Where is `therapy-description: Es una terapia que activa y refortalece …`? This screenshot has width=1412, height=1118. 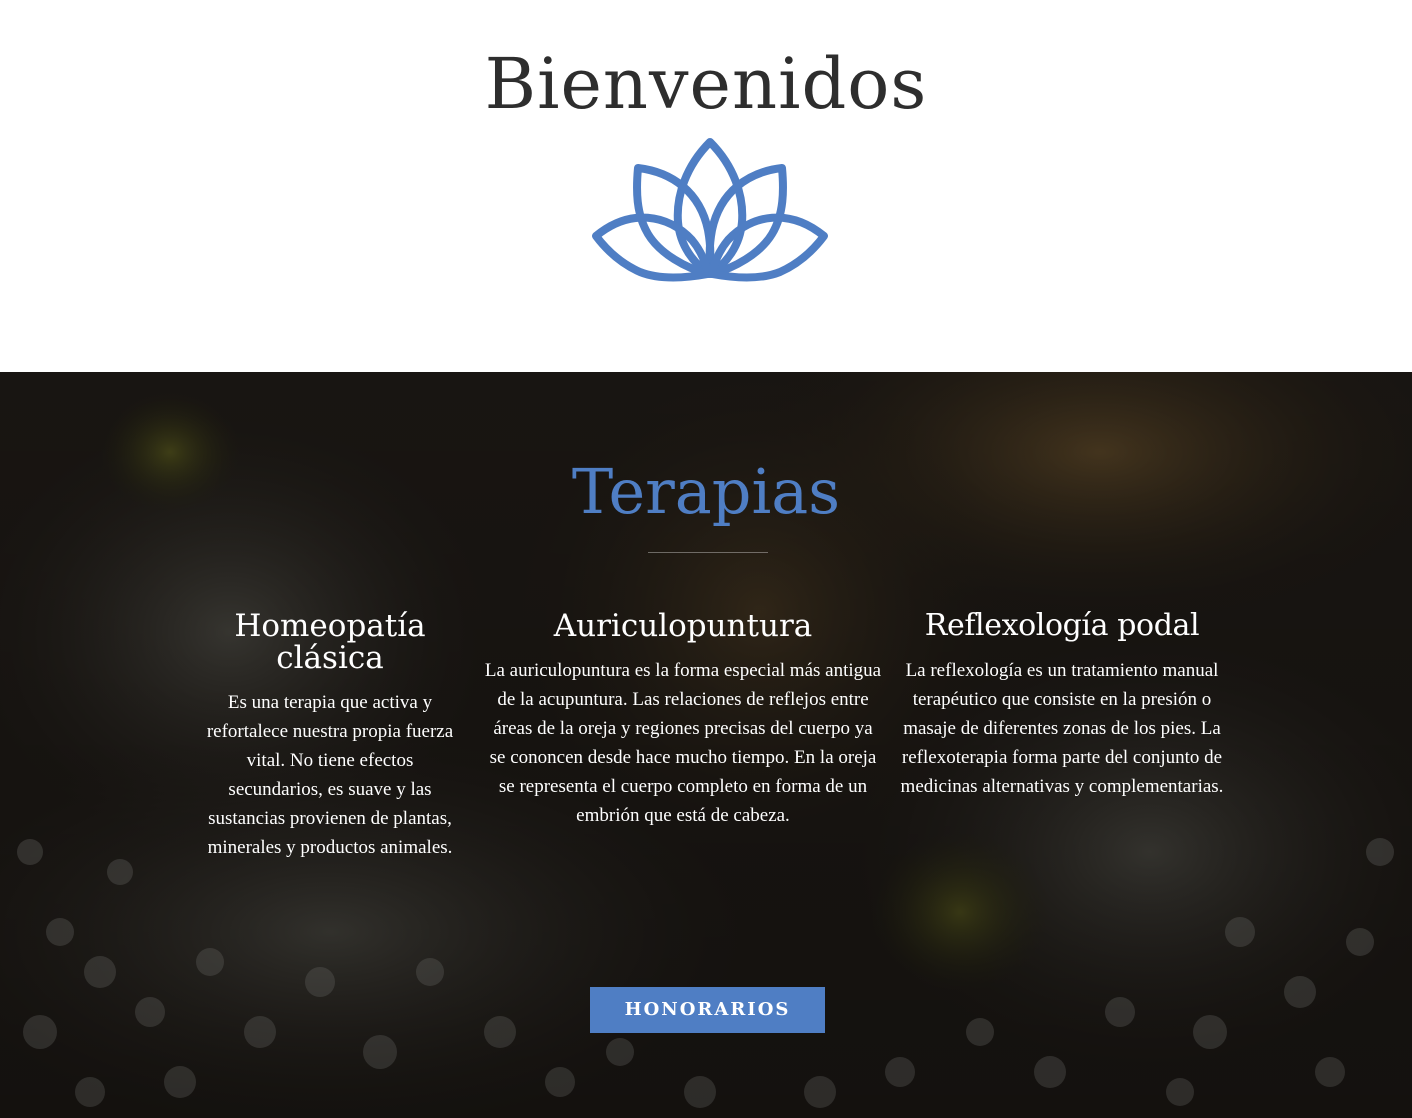 therapy-description: Es una terapia que activa y refortalece … is located at coordinates (330, 775).